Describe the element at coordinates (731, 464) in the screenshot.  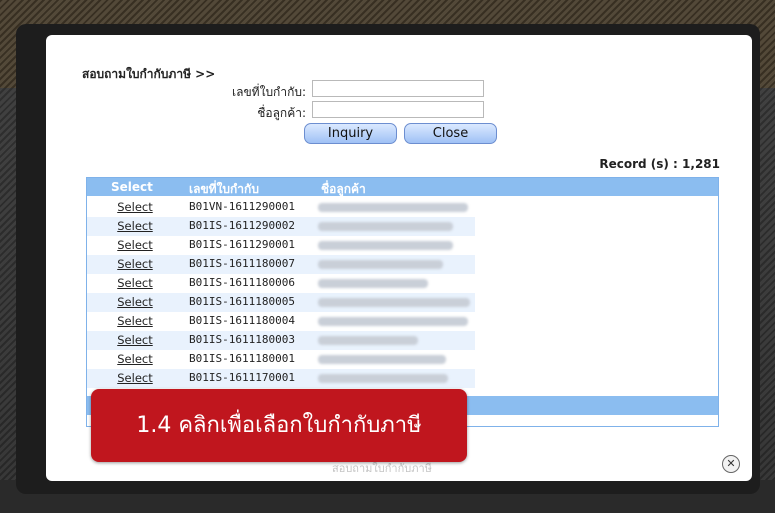
I see `x-icon: ✕` at that location.